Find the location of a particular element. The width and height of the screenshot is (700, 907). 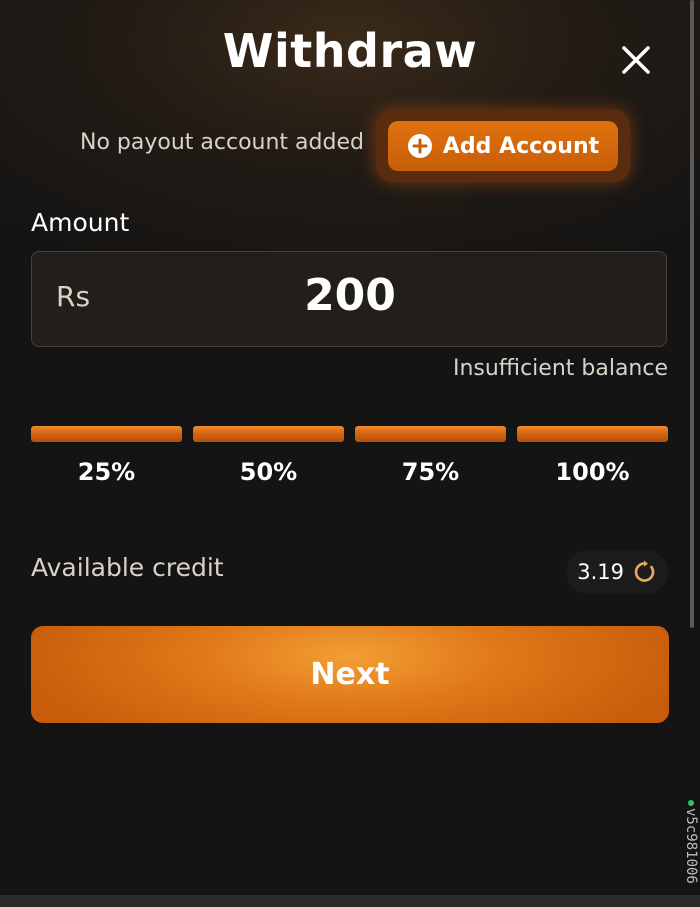

add-account-glow: Add Account is located at coordinates (503, 146).